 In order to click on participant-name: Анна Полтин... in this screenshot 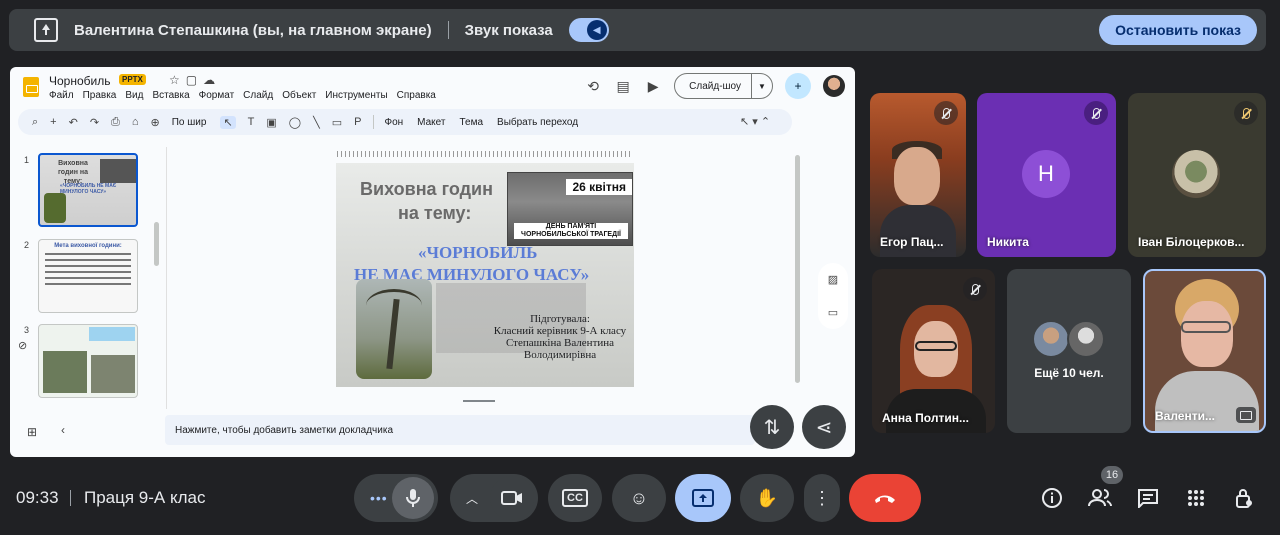, I will do `click(925, 418)`.